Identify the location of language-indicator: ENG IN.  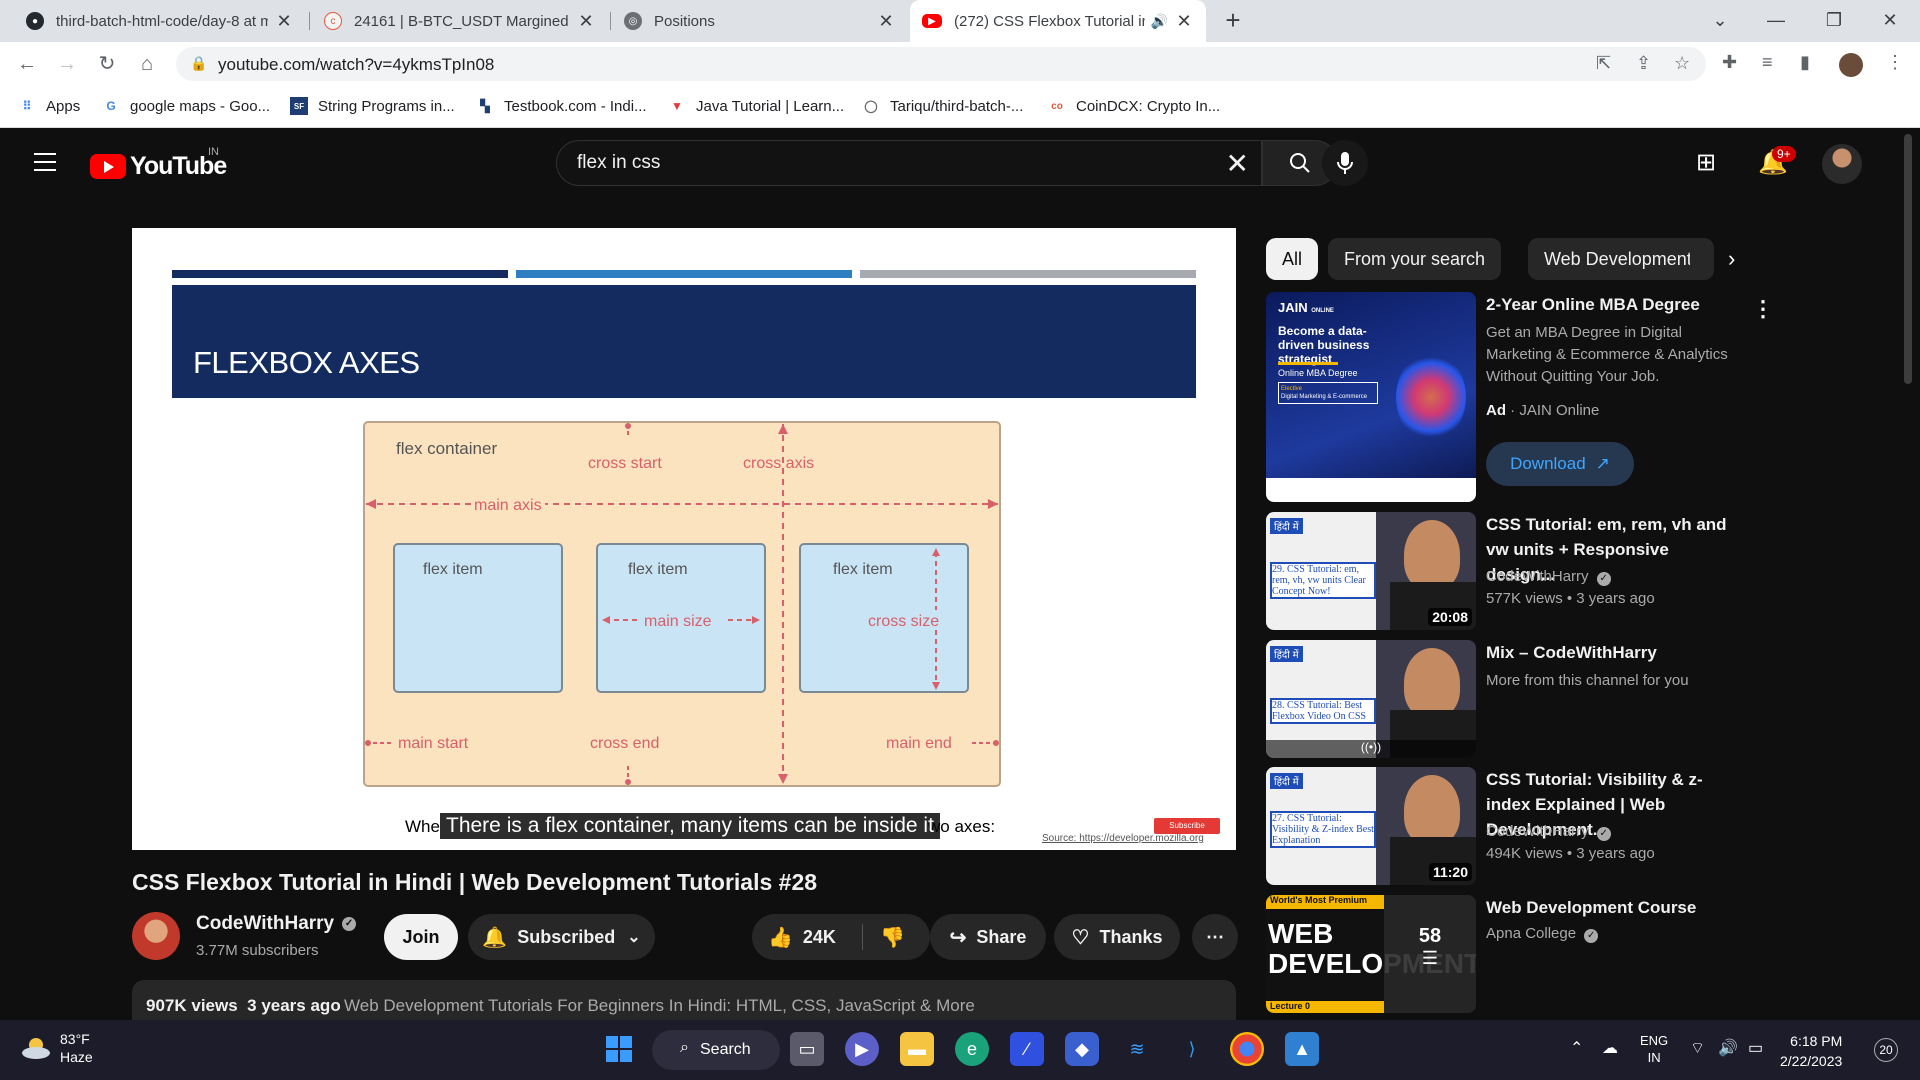
(1654, 1049).